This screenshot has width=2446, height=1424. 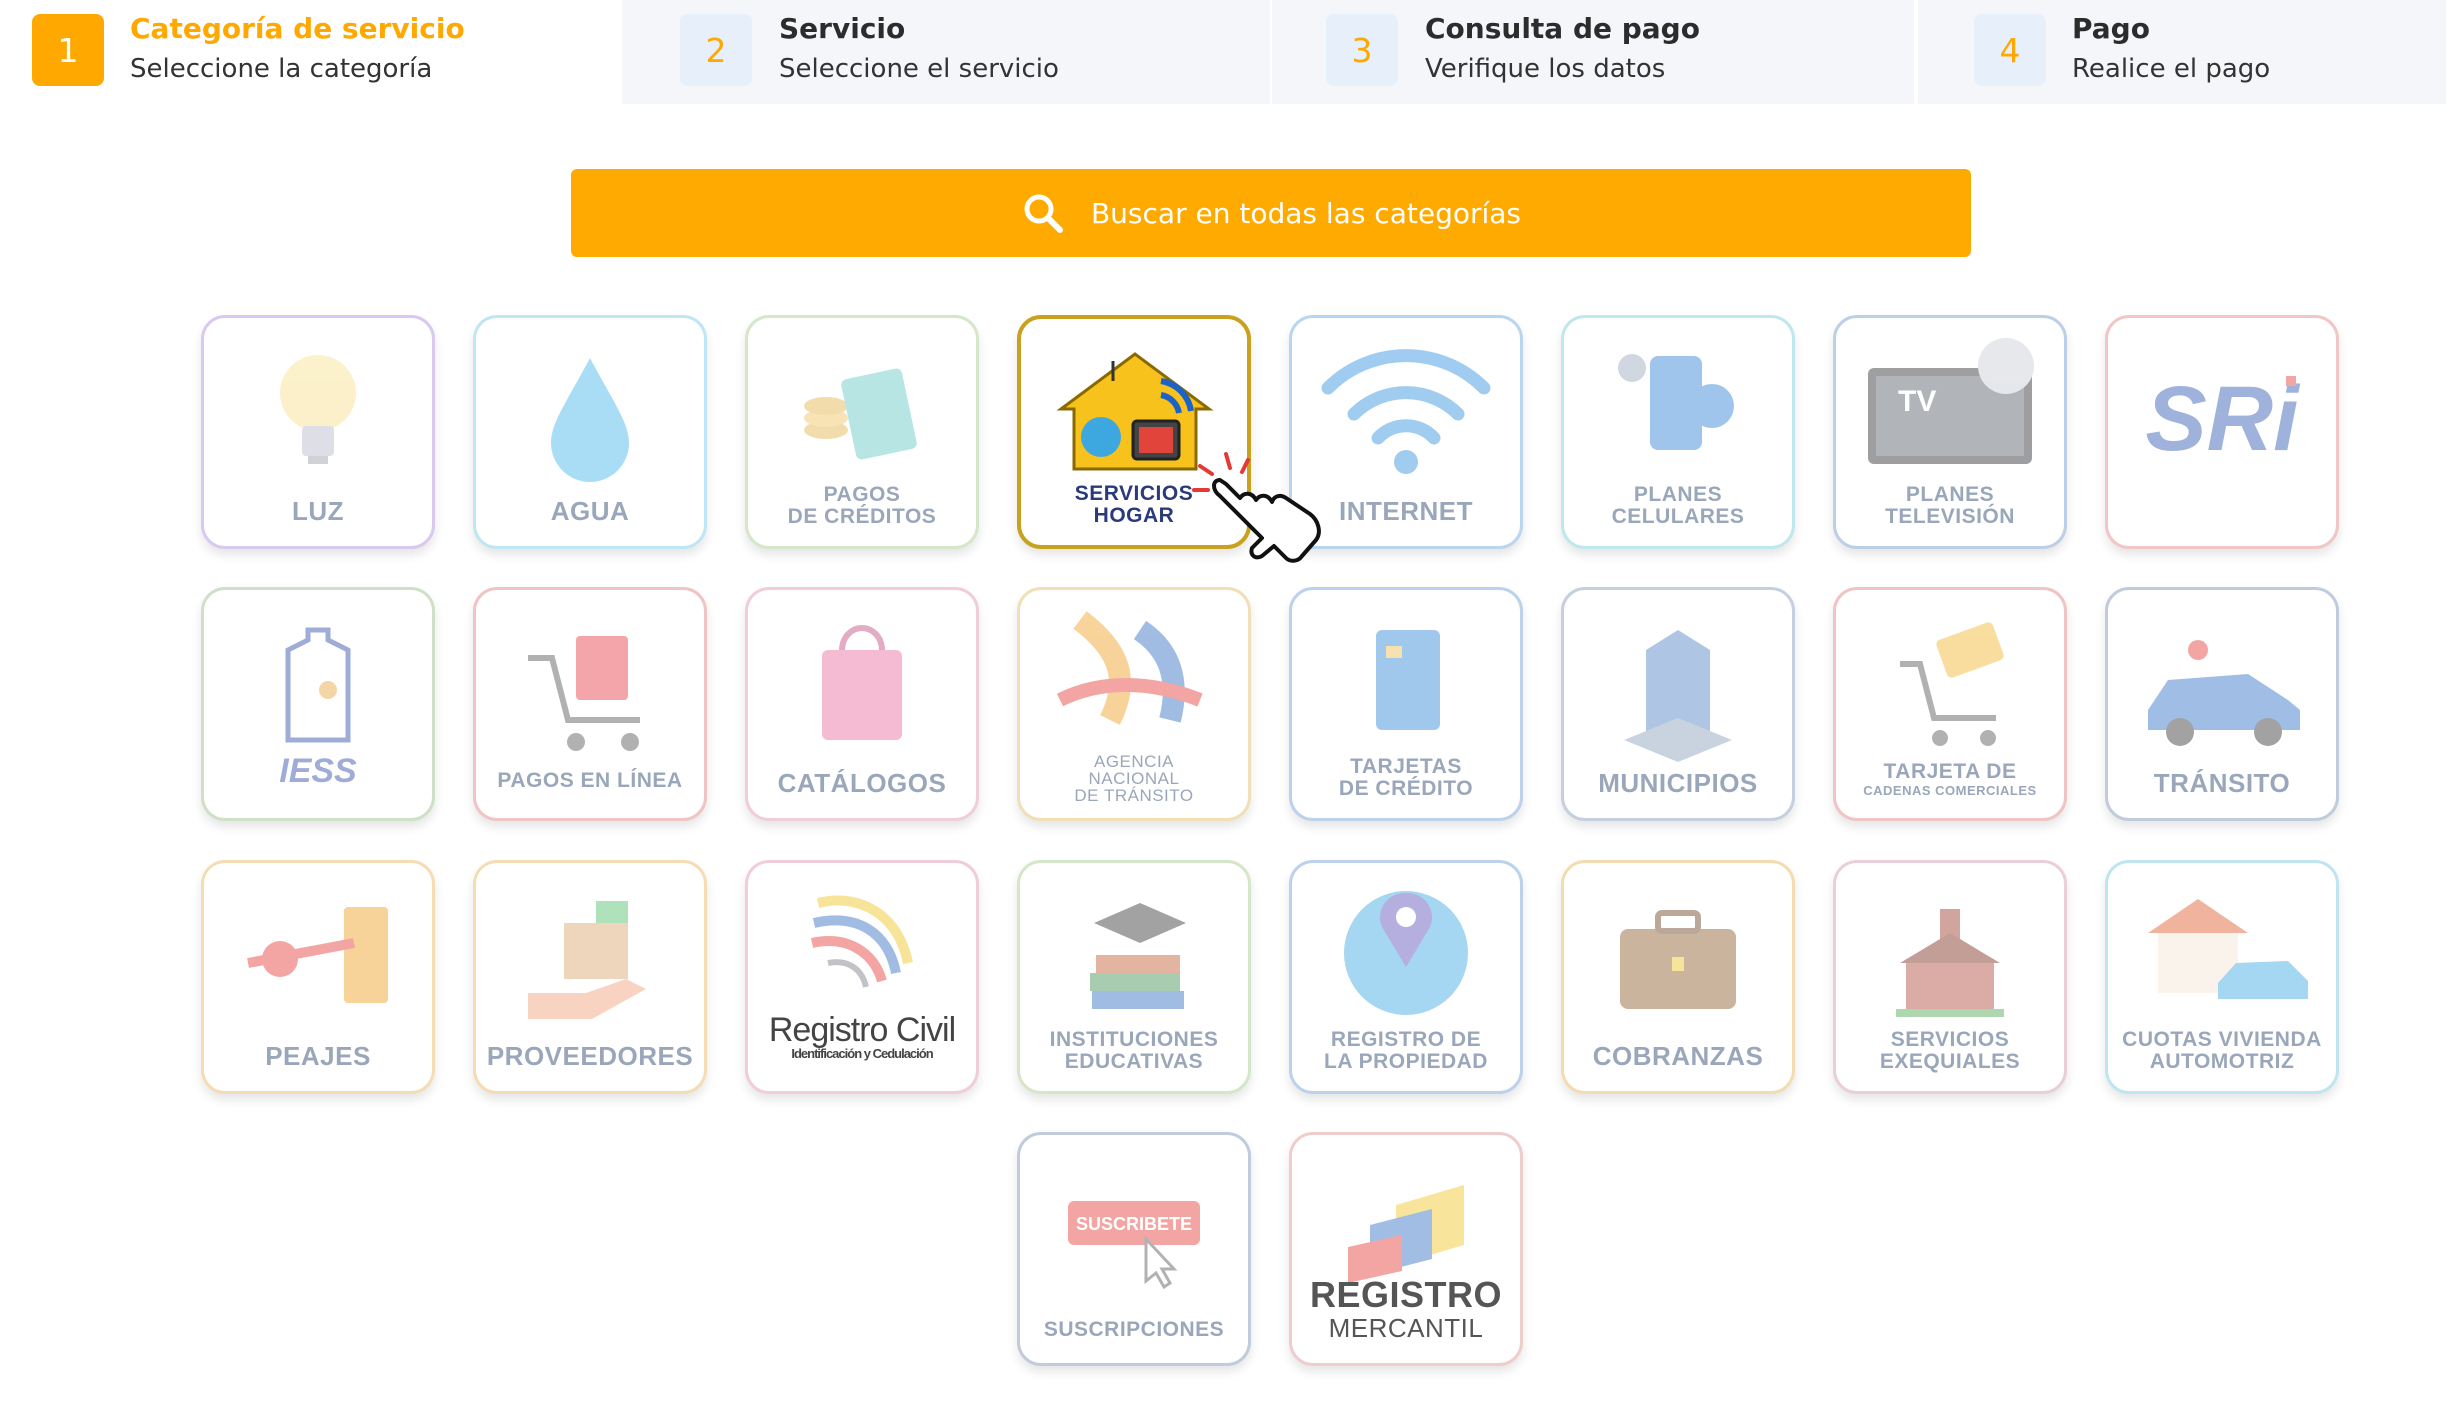 What do you see at coordinates (1134, 977) in the screenshot?
I see `category-instituciones-educativas: INSTITUCIONES EDUCATIVAS` at bounding box center [1134, 977].